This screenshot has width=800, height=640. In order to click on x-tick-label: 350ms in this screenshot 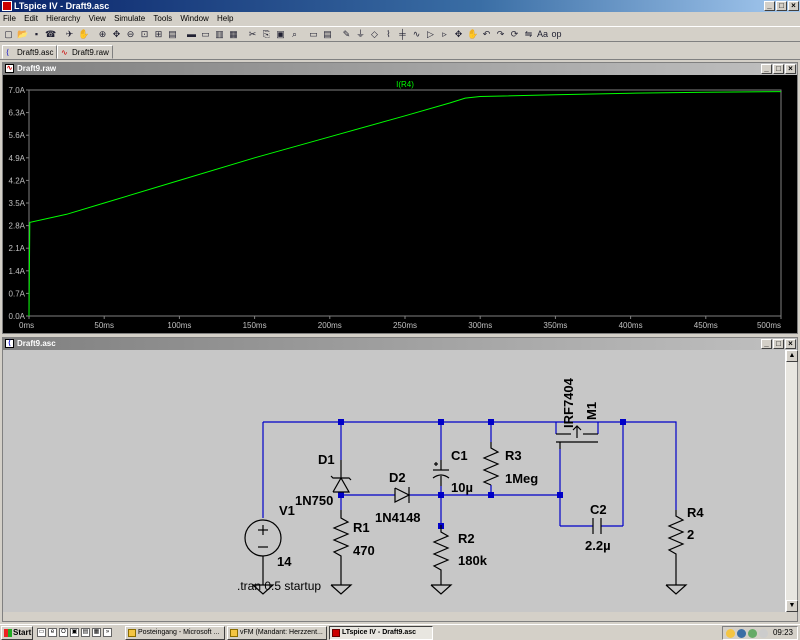, I will do `click(555, 325)`.